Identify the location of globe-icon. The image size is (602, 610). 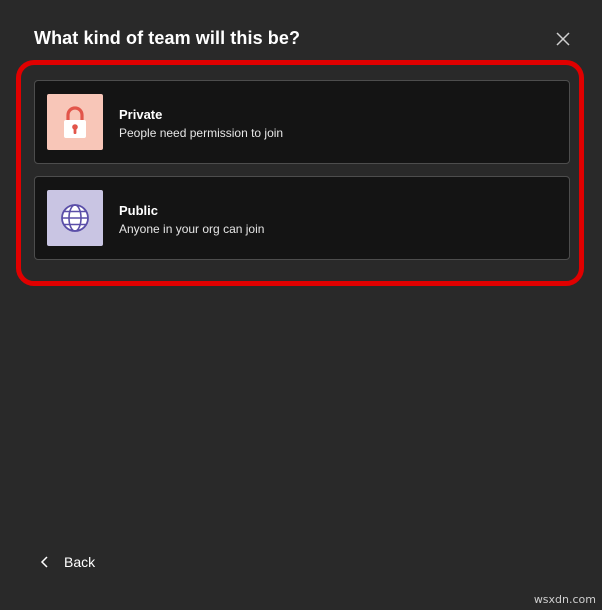
(75, 218).